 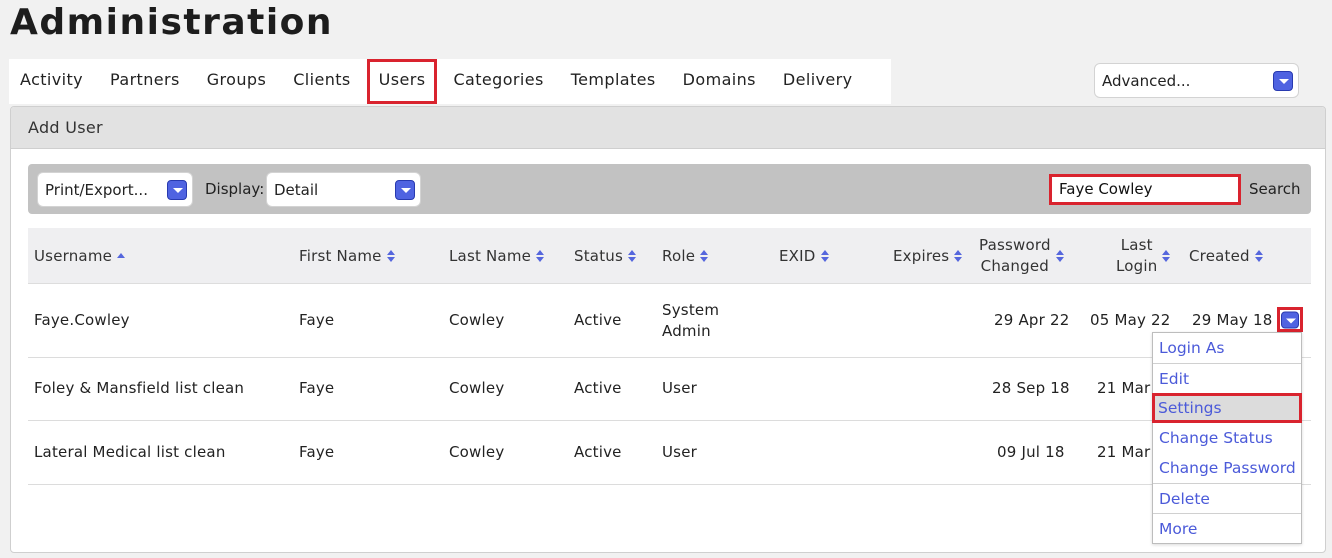 I want to click on search-button: Search, so click(x=1275, y=189).